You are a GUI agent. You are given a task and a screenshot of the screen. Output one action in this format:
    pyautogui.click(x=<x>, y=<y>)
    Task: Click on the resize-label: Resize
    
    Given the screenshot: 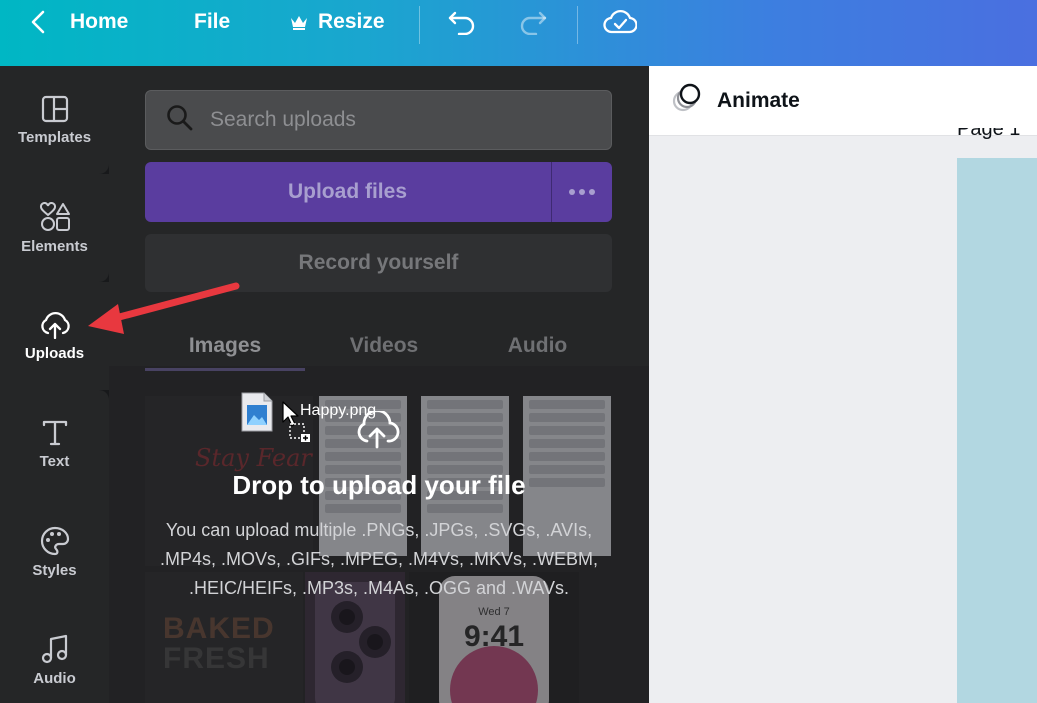 What is the action you would take?
    pyautogui.click(x=351, y=21)
    